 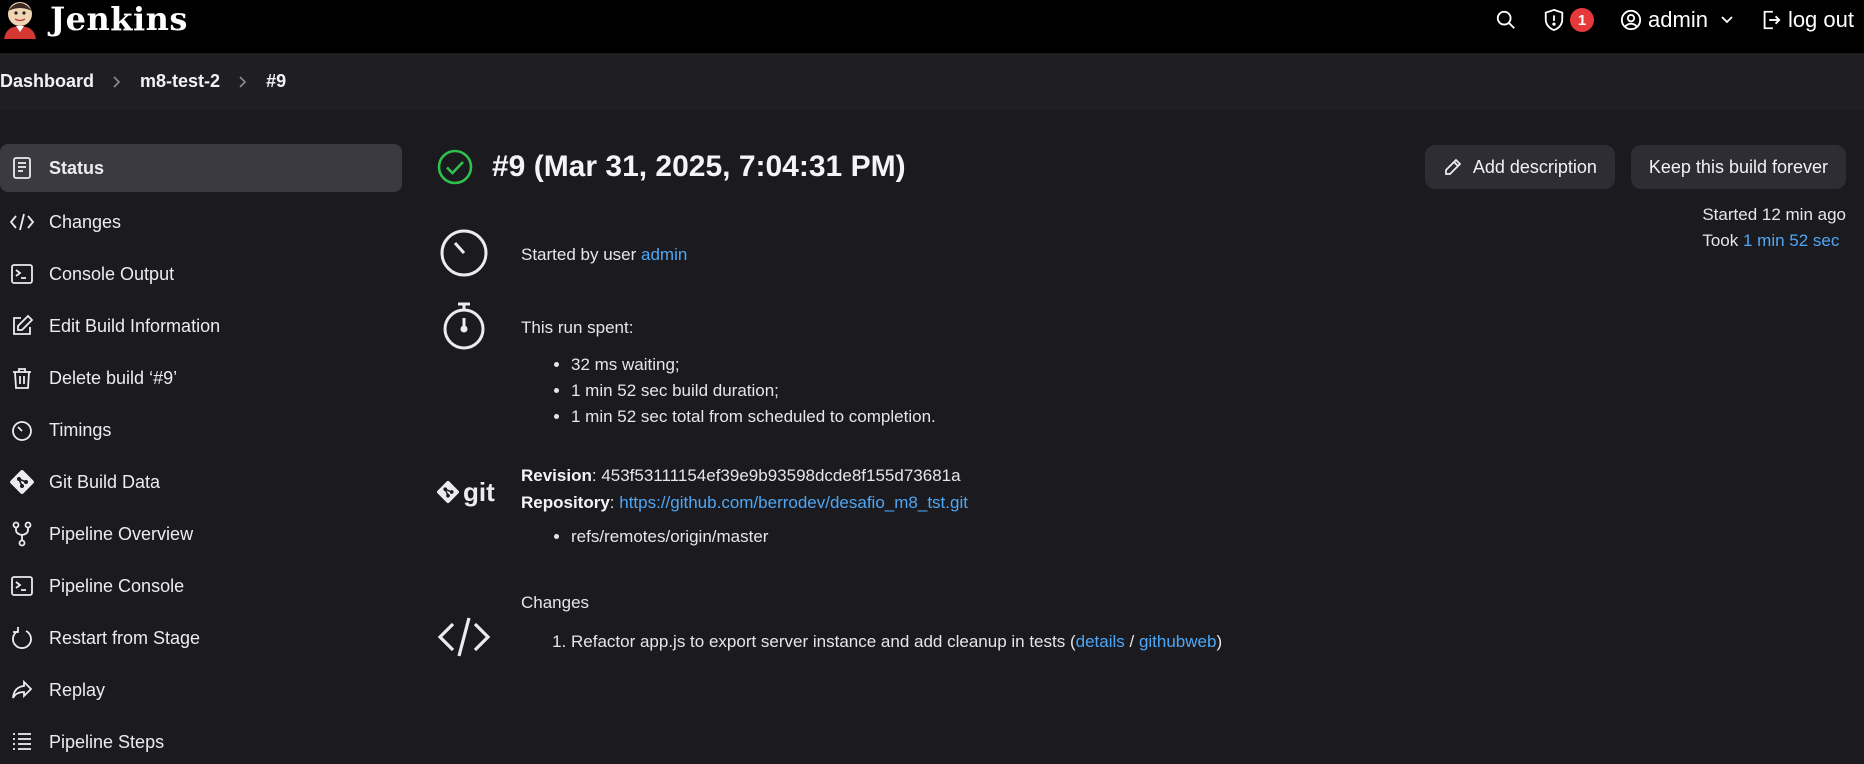 What do you see at coordinates (135, 325) in the screenshot?
I see `sidebar-item-label: Edit Build Information` at bounding box center [135, 325].